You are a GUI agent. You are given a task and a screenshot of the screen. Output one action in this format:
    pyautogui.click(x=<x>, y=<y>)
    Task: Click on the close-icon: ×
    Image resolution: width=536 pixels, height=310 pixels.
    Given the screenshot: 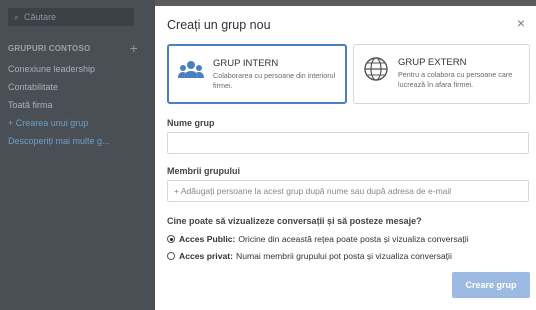 What is the action you would take?
    pyautogui.click(x=521, y=23)
    